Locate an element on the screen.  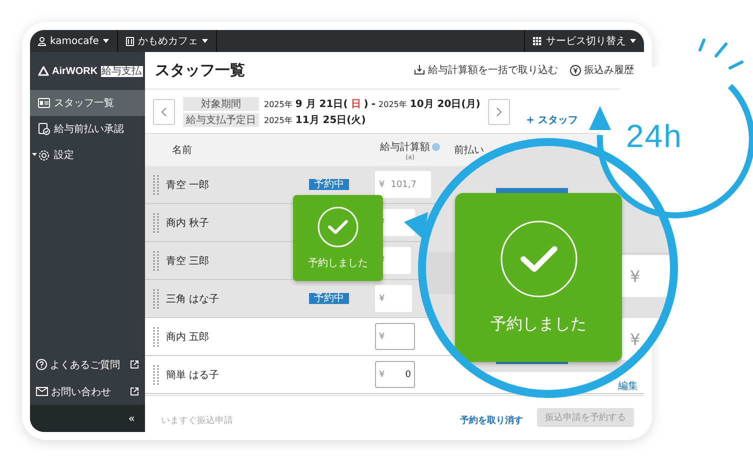
page-title: スタッフ一覧 is located at coordinates (200, 70).